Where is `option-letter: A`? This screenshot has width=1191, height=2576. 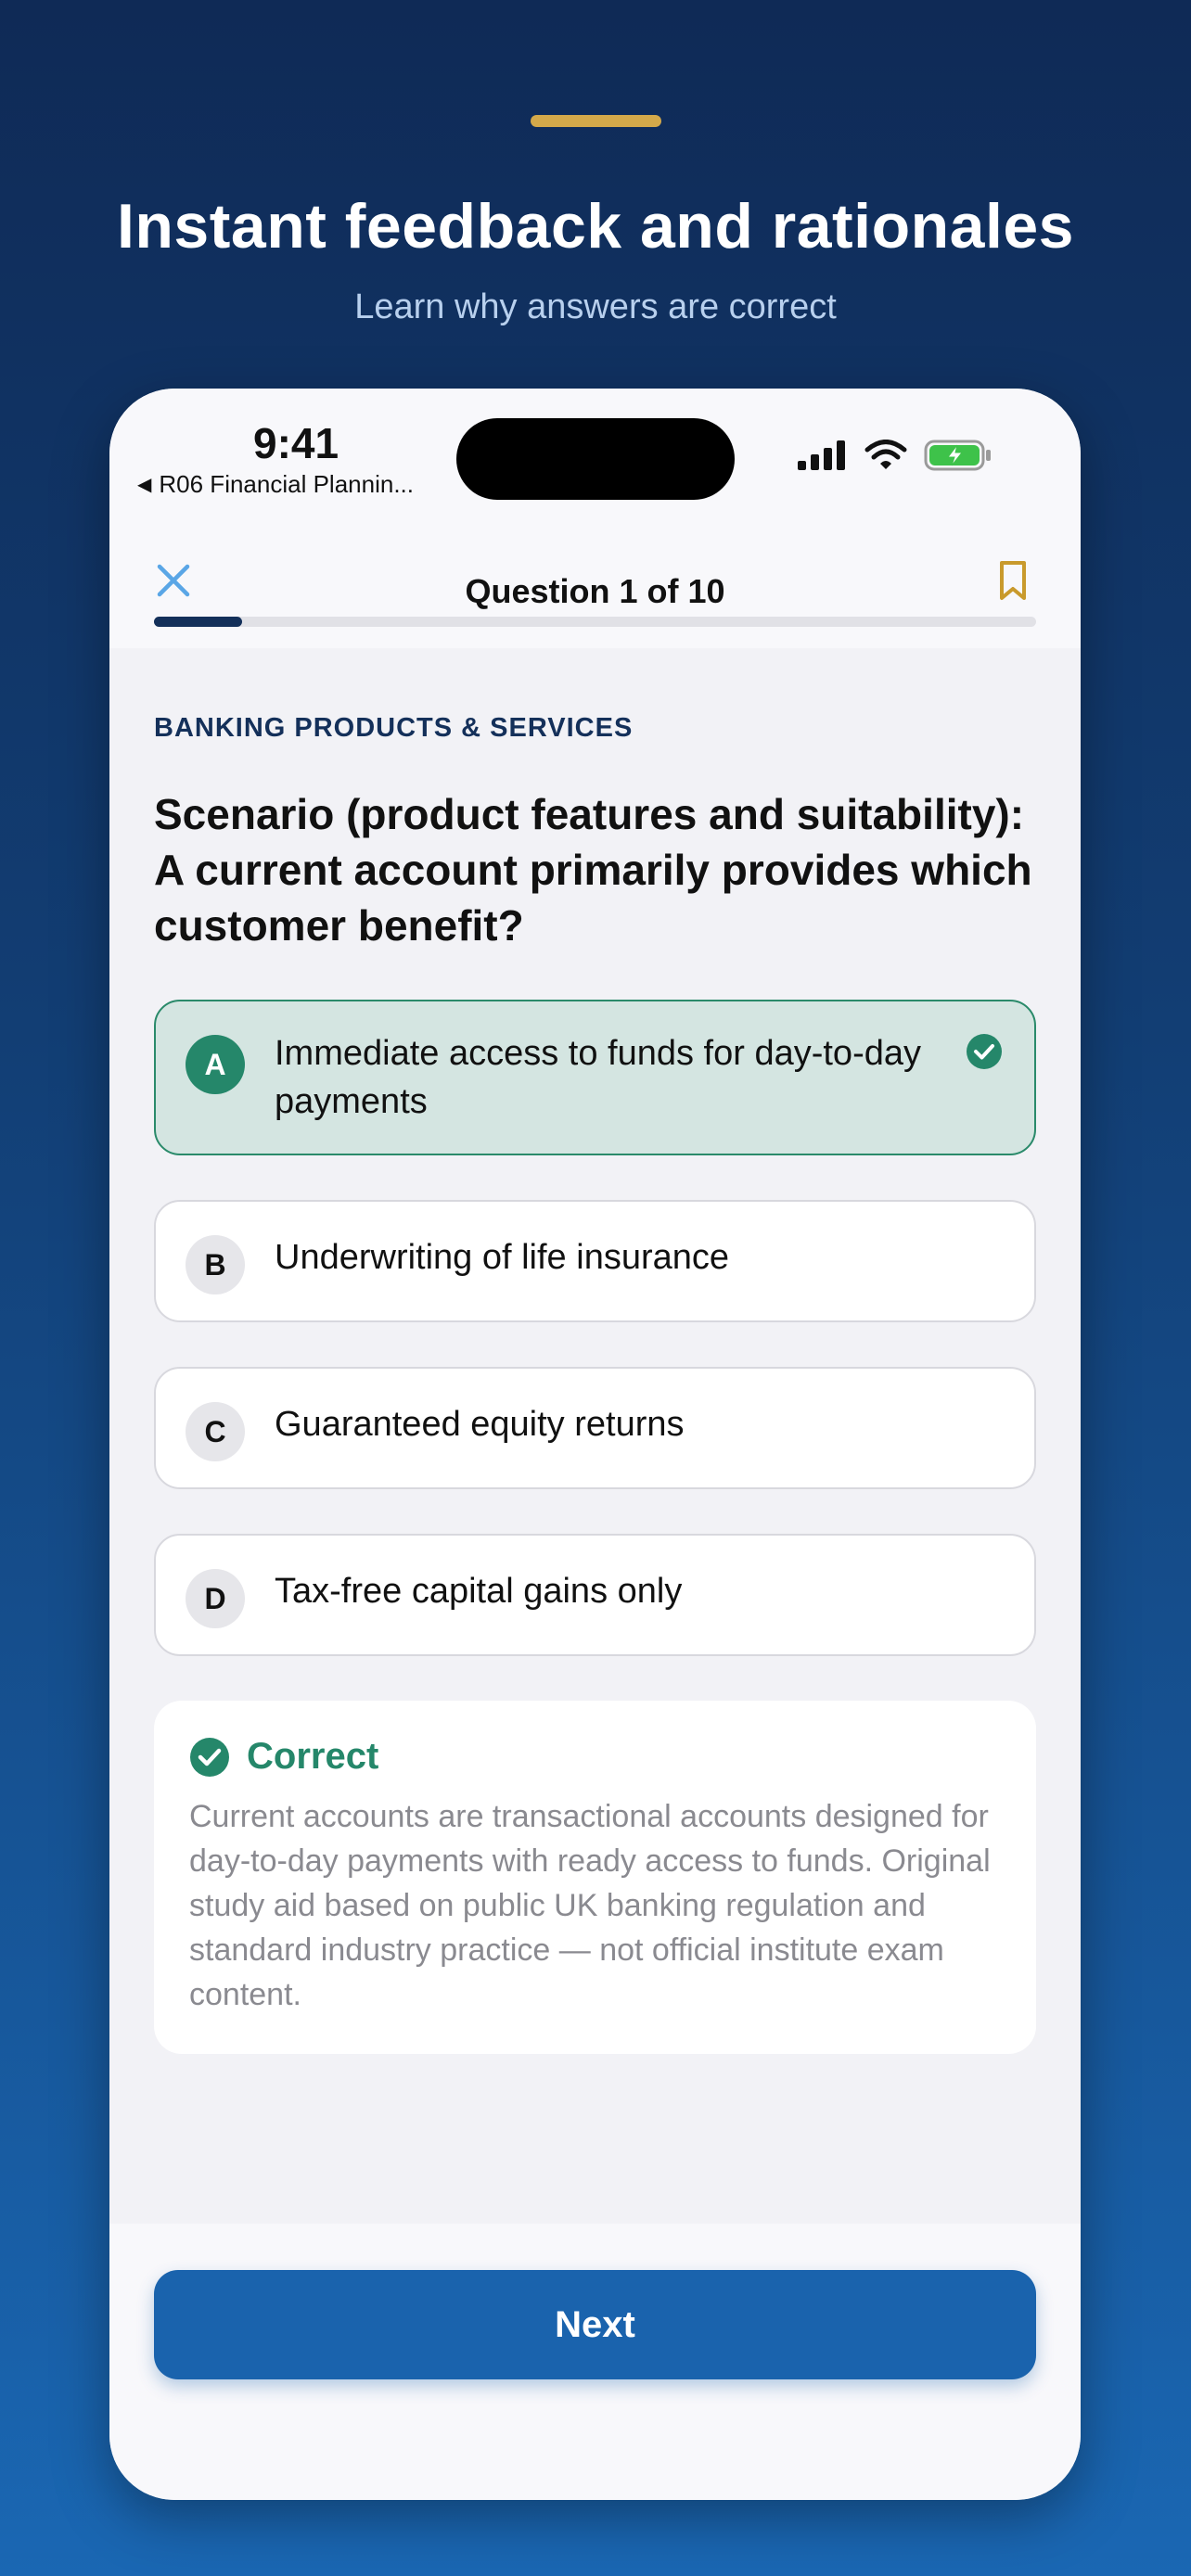
option-letter: A is located at coordinates (215, 1064).